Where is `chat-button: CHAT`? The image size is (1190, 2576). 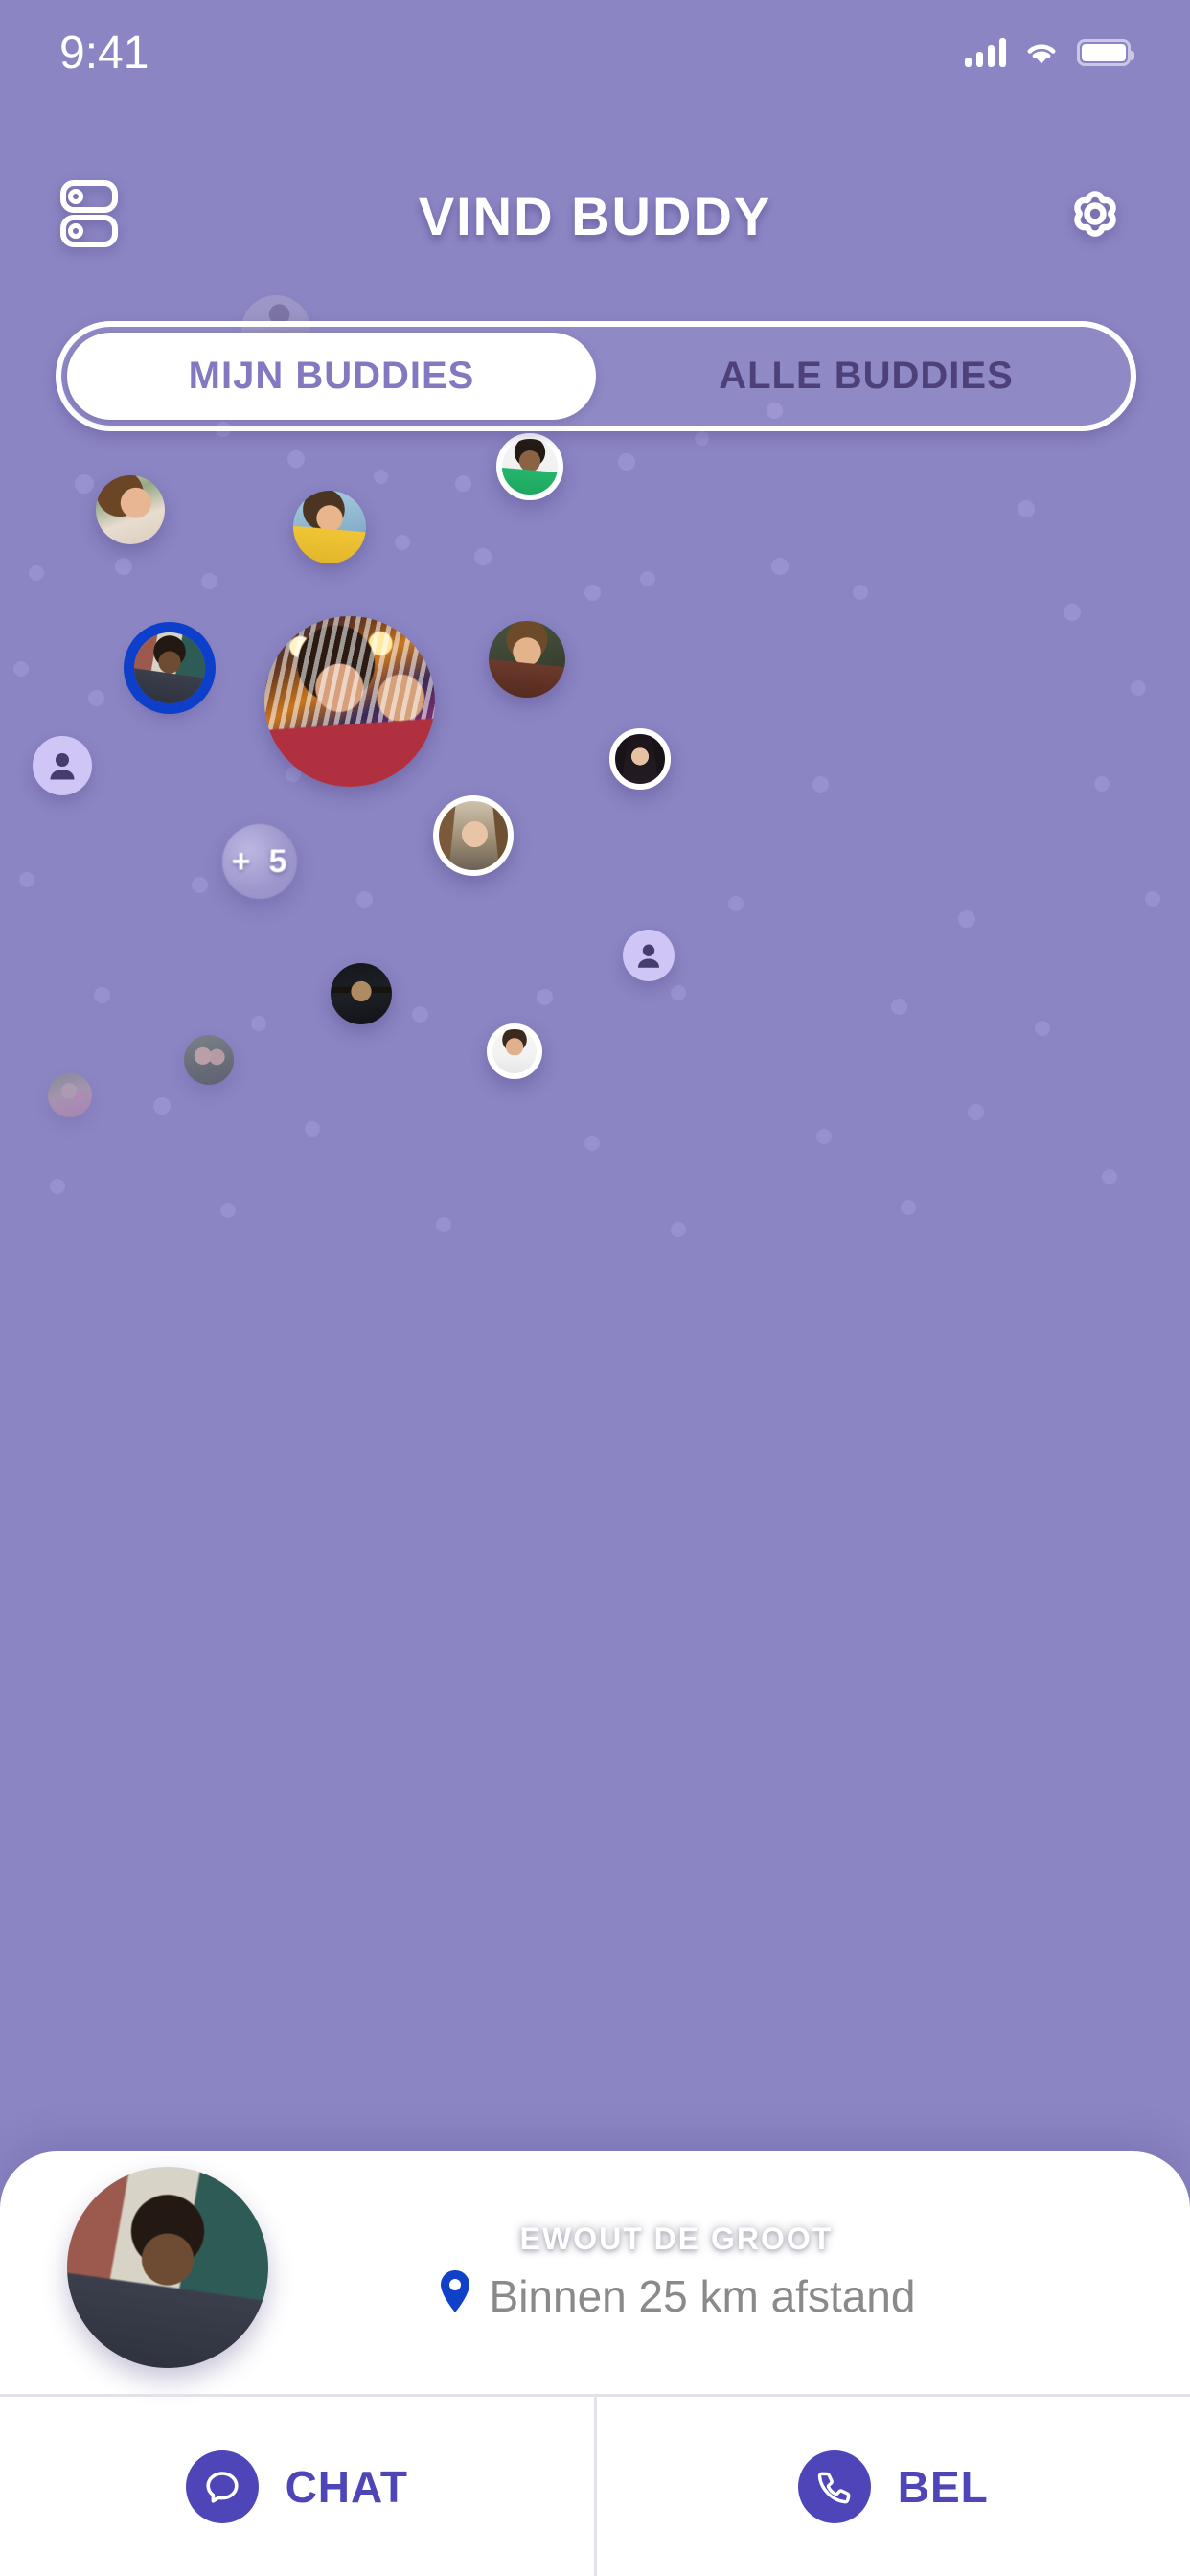 chat-button: CHAT is located at coordinates (297, 2486).